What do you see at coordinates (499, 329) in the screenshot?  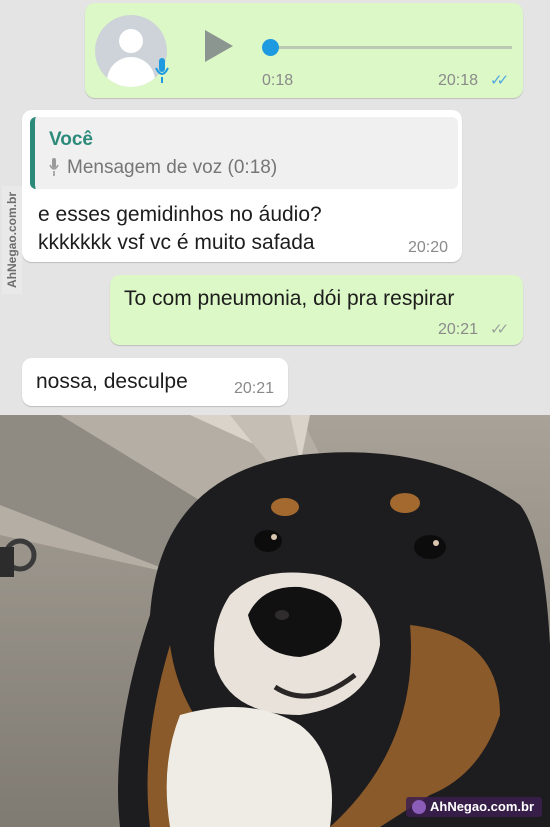 I see `double-check-delivered-icon: ✓✓` at bounding box center [499, 329].